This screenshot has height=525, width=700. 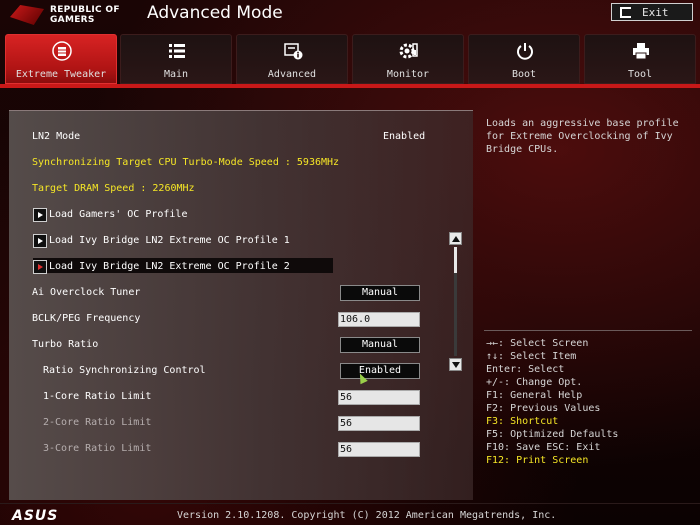 I want to click on tab-label: Tool, so click(x=640, y=74).